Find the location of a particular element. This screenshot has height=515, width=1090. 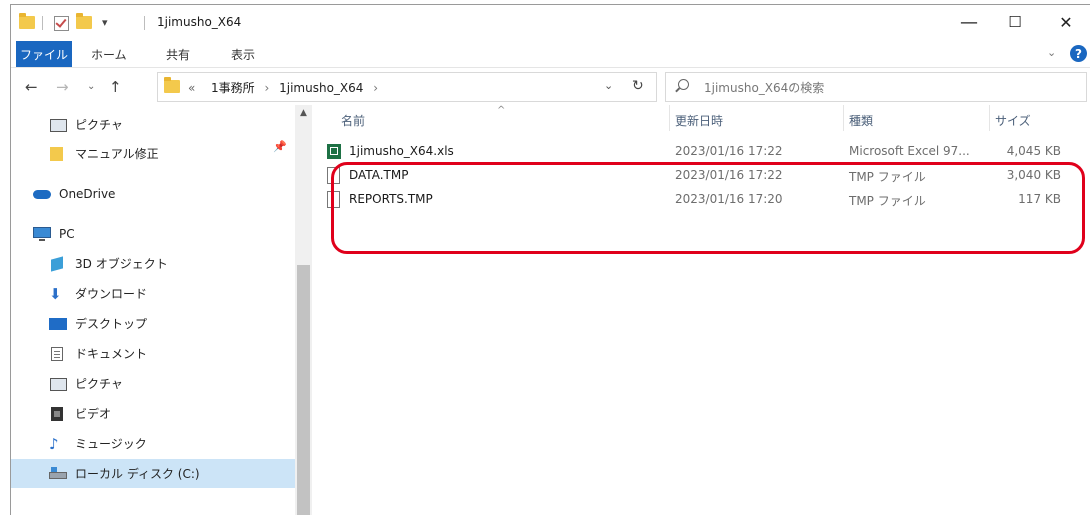

onedrive-icon is located at coordinates (42, 194).